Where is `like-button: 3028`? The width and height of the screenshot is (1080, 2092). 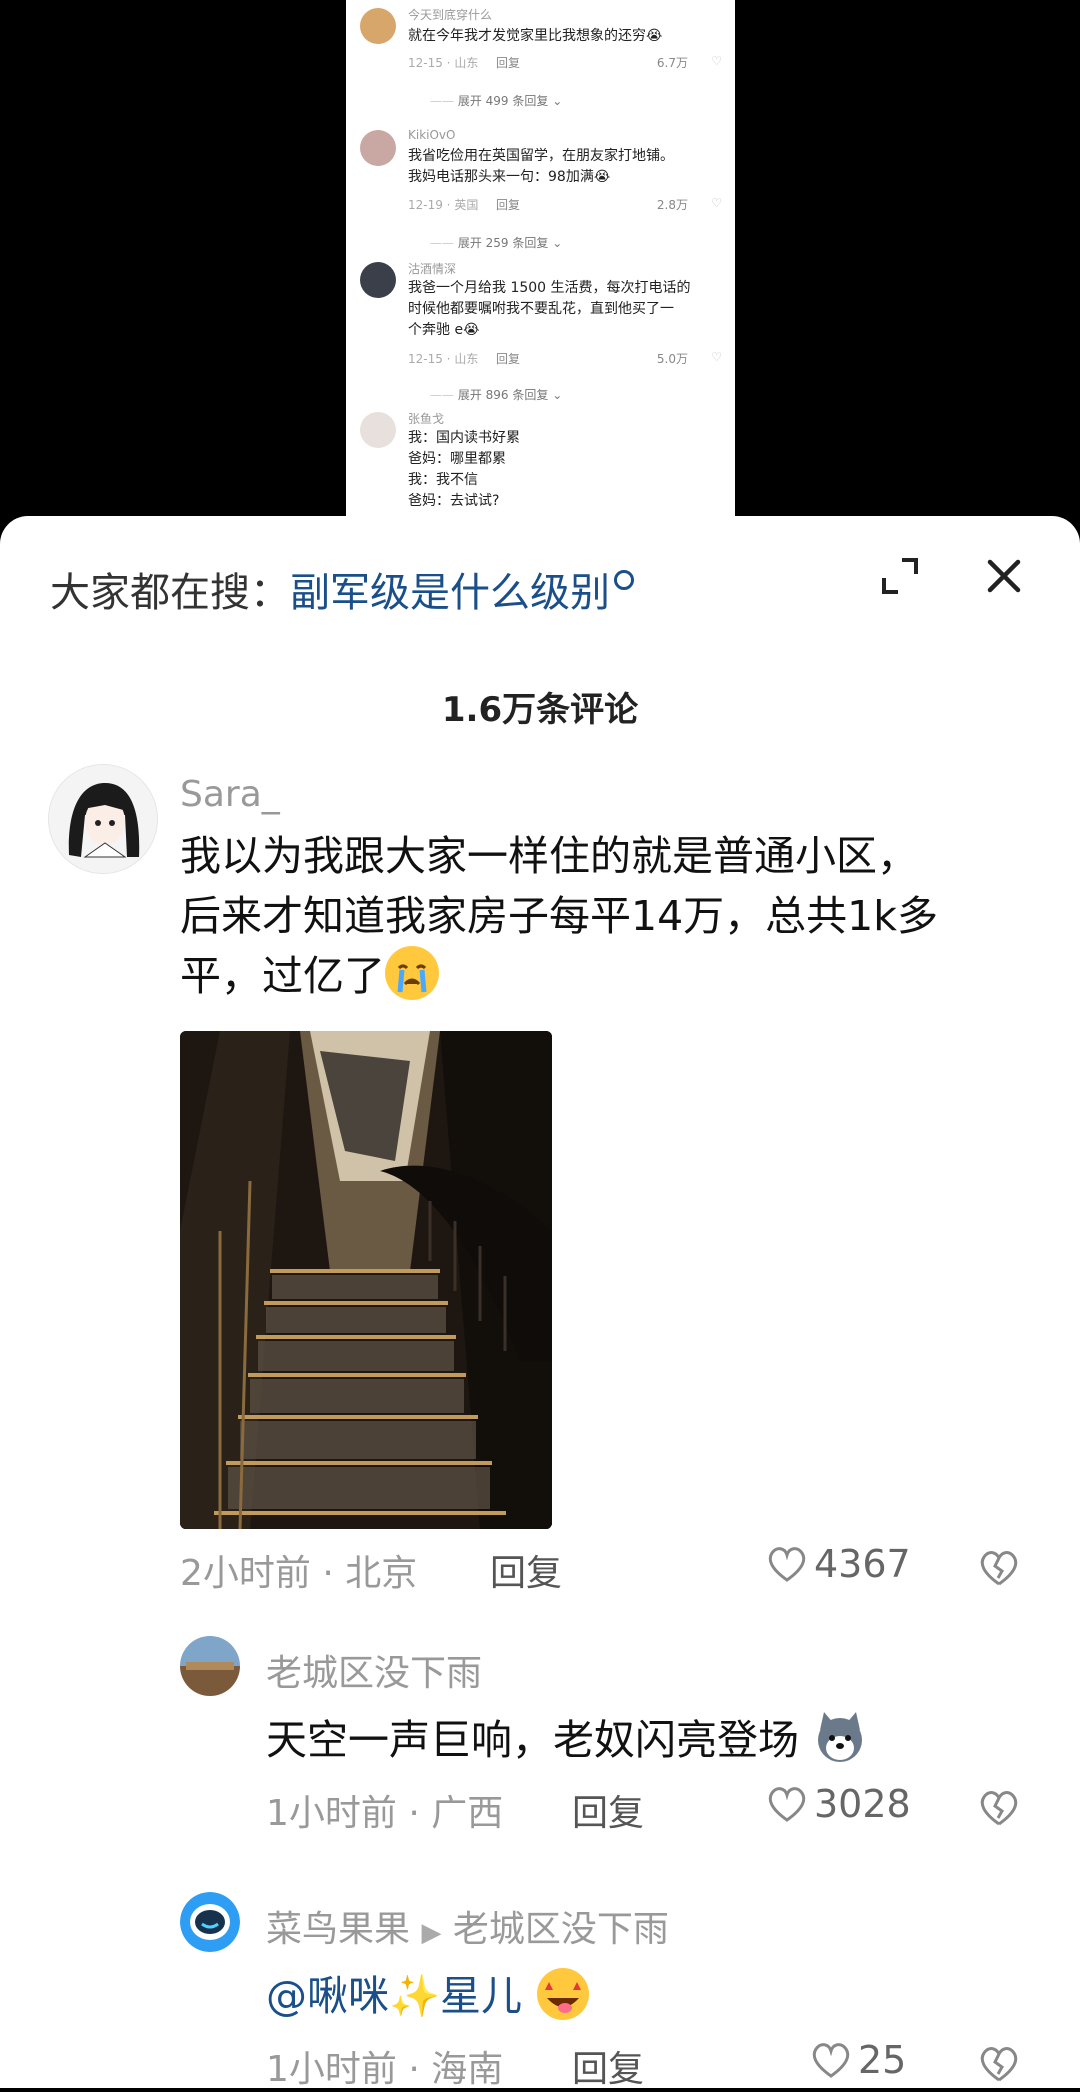 like-button: 3028 is located at coordinates (838, 1804).